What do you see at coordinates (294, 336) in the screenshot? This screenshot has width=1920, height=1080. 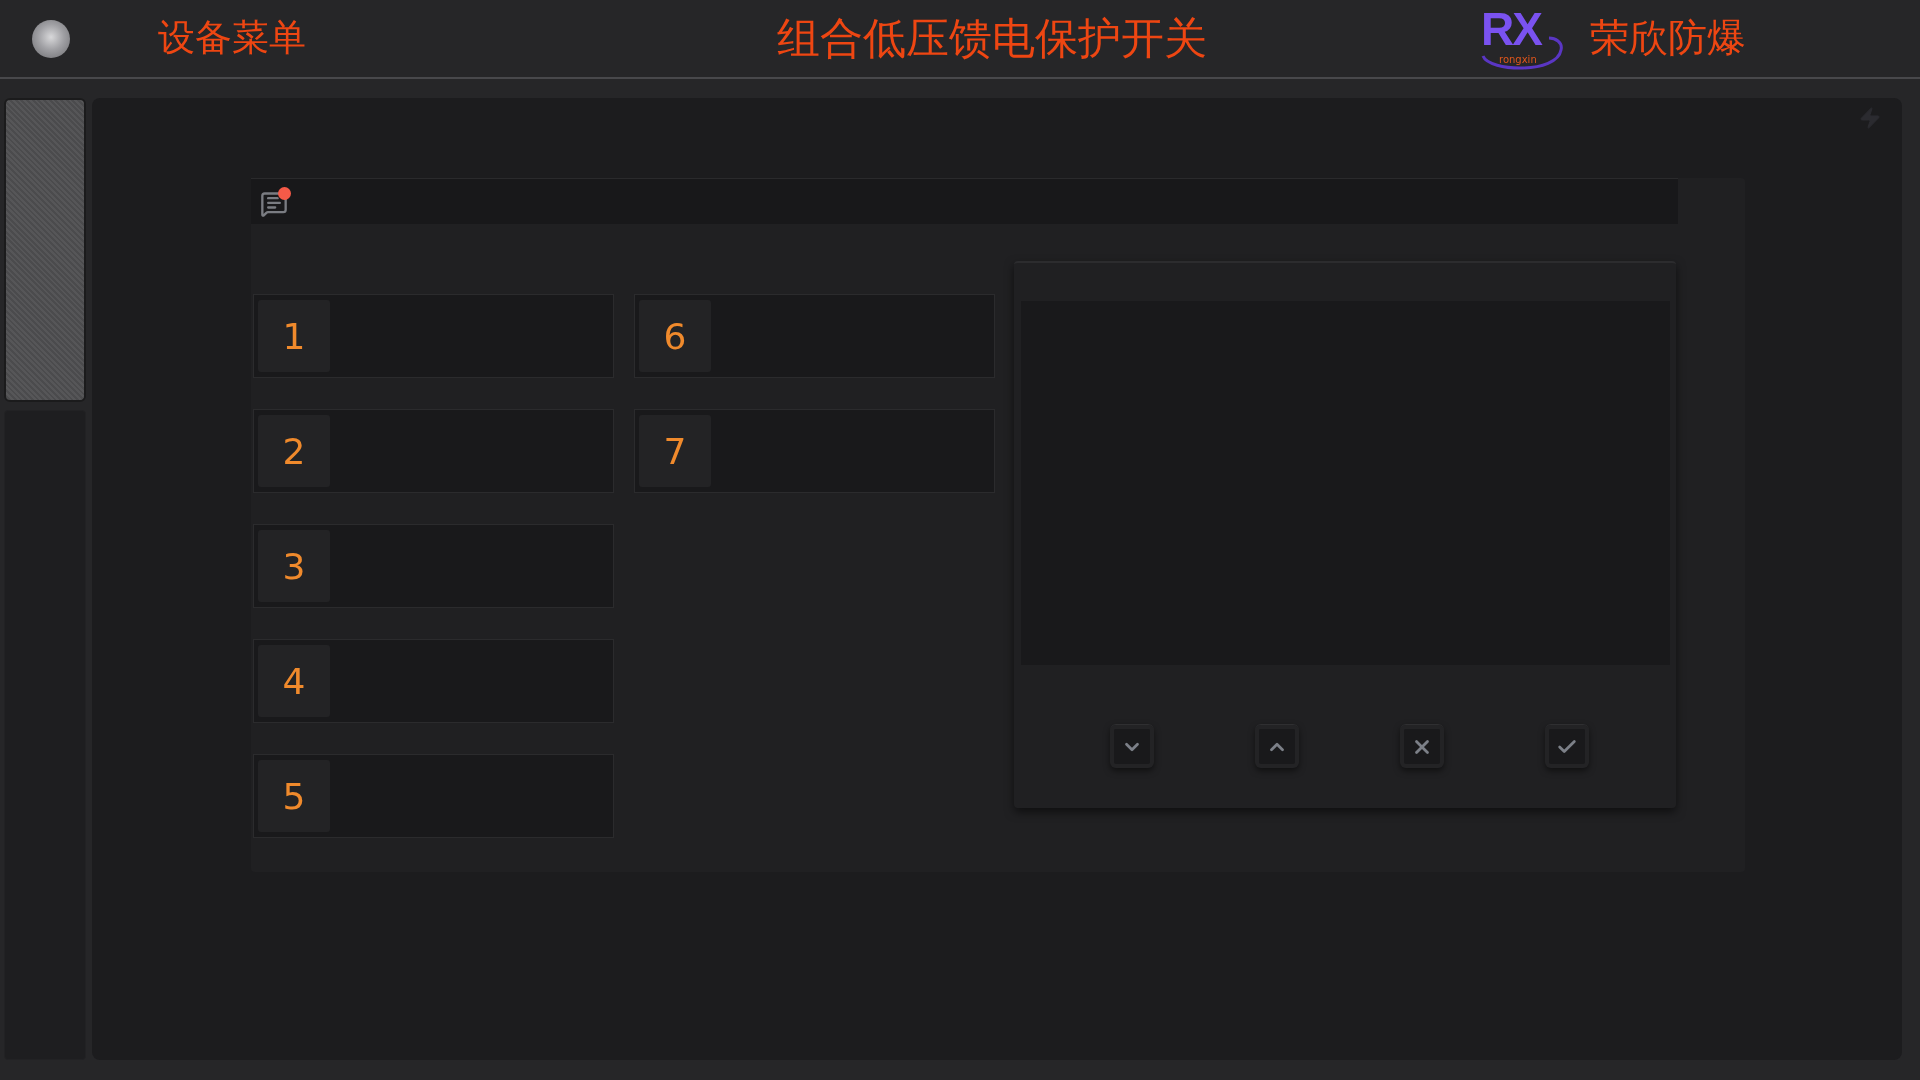 I see `number-key: 1` at bounding box center [294, 336].